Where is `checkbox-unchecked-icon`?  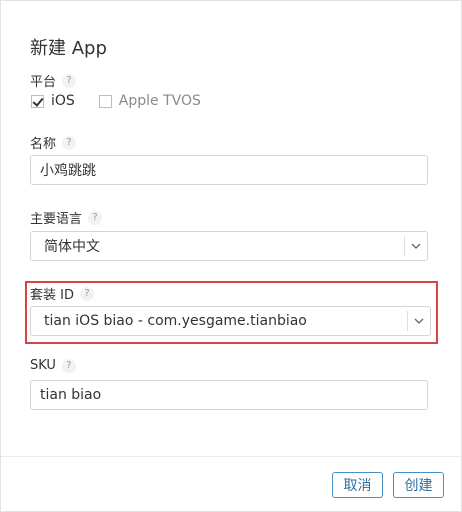 checkbox-unchecked-icon is located at coordinates (105, 101).